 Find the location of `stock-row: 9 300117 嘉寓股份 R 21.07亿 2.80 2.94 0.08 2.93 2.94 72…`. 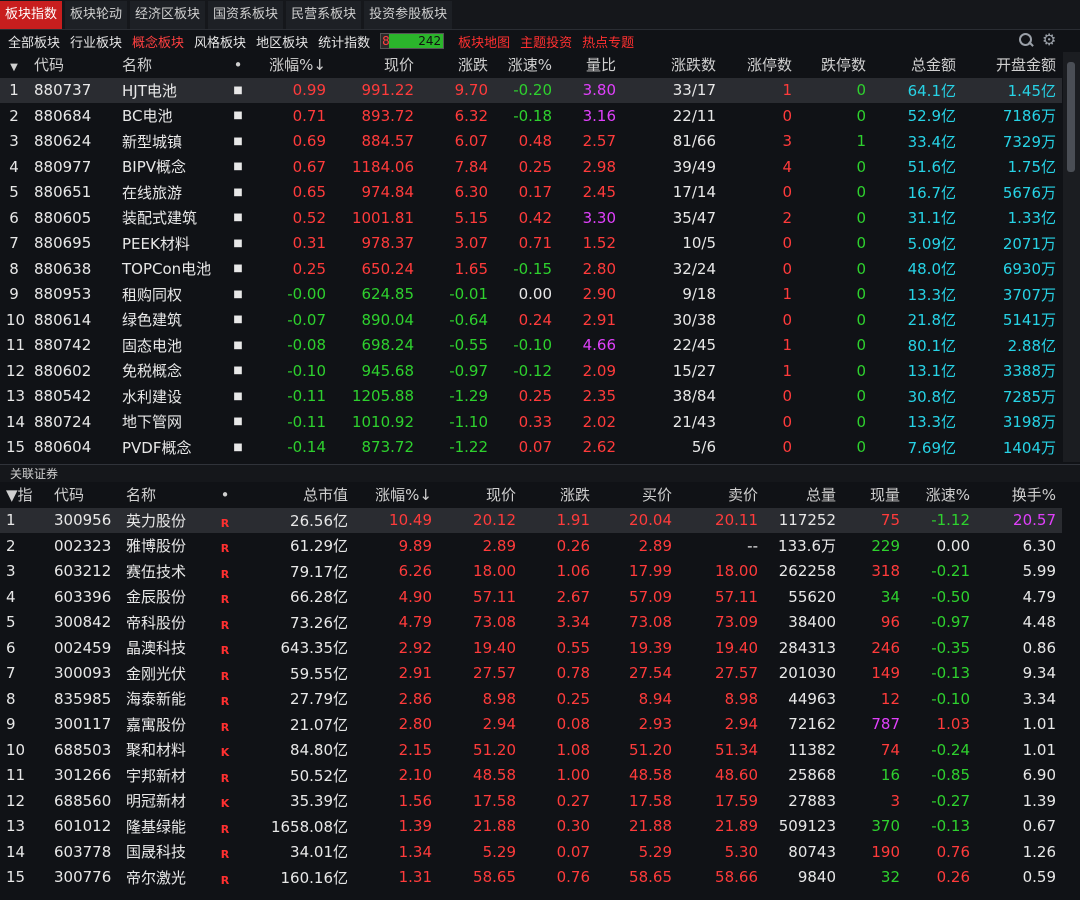

stock-row: 9 300117 嘉寓股份 R 21.07亿 2.80 2.94 0.08 2.93 2.94 72… is located at coordinates (531, 725).